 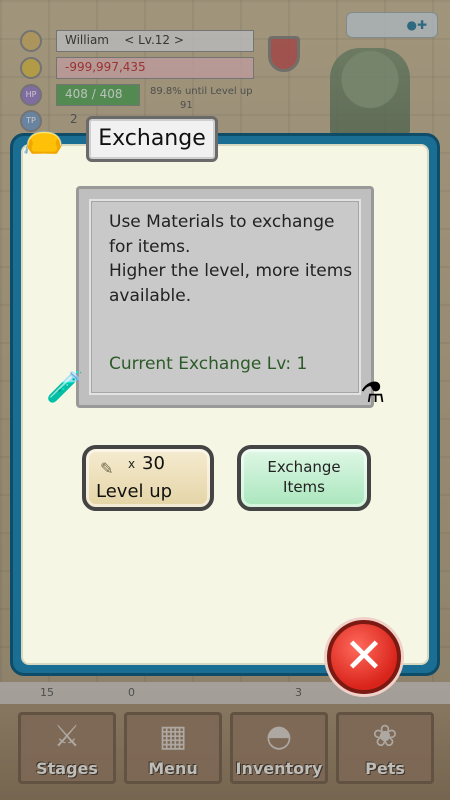 I want to click on exchange-items-label: Exchange Items, so click(x=304, y=477).